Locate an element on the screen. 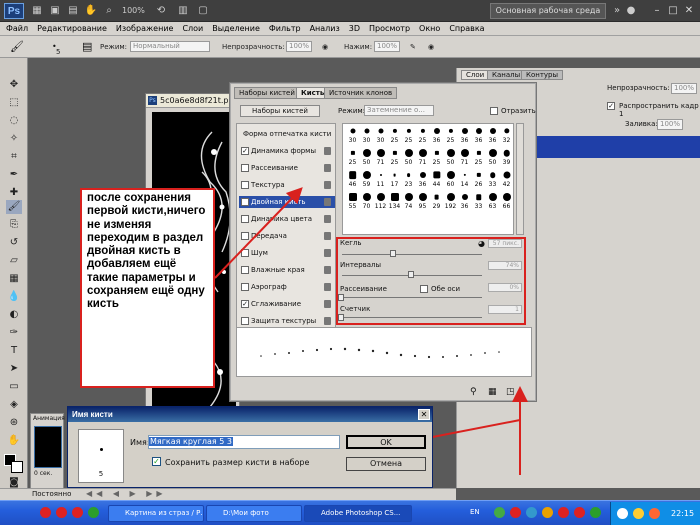  animation-panel: Анимация 0 сек. is located at coordinates (47, 451).